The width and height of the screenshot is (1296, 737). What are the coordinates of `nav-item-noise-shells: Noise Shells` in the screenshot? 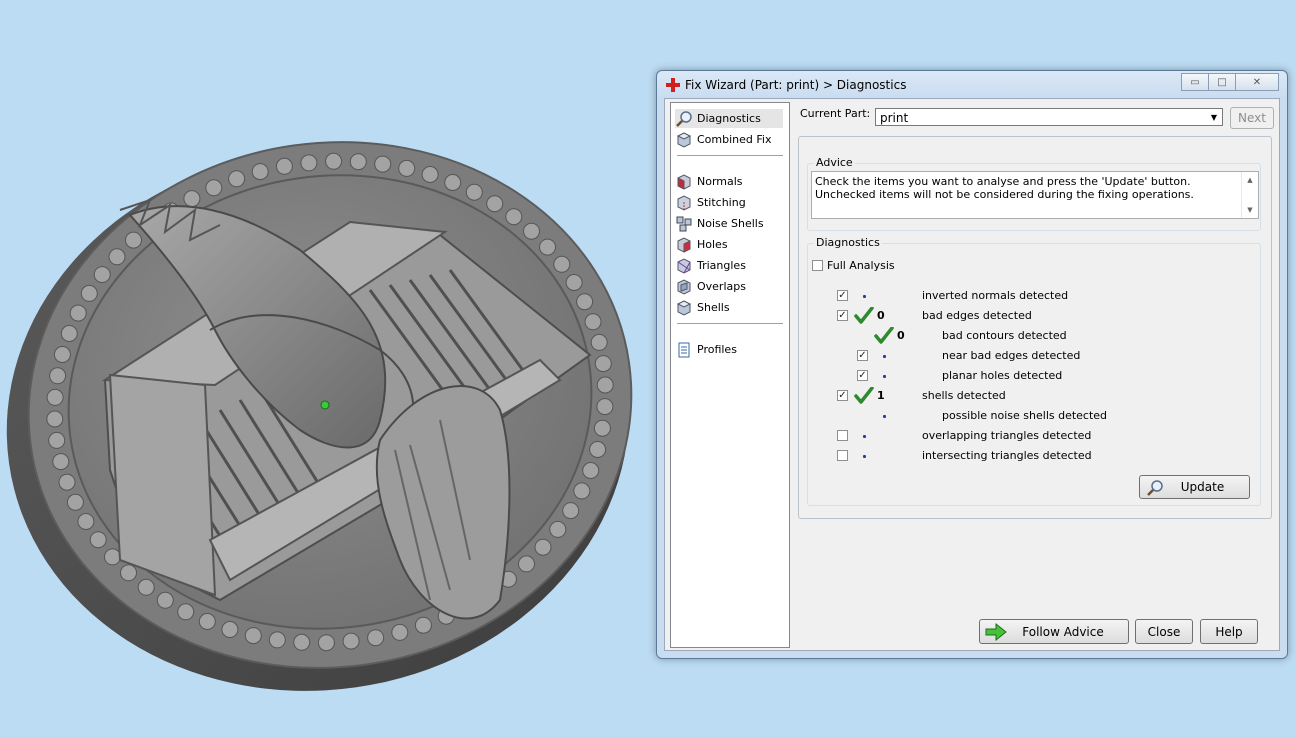 It's located at (719, 223).